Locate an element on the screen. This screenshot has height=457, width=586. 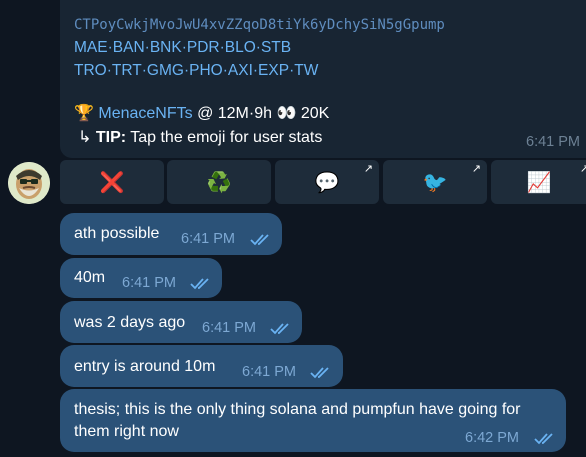
message-bubble: entry is around 10m 6:41 PM is located at coordinates (201, 366).